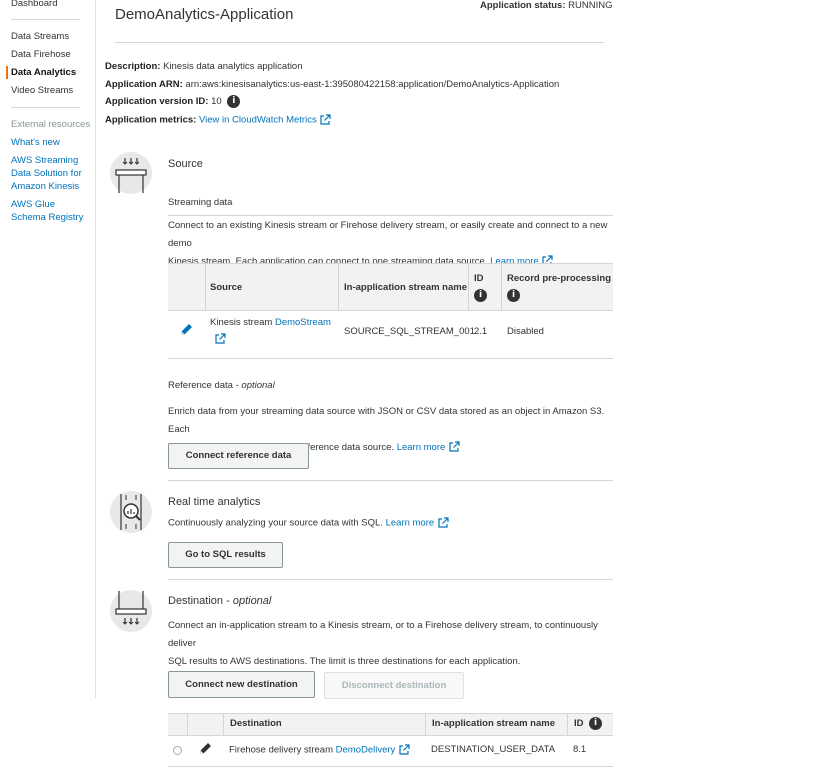 The height and width of the screenshot is (778, 824). What do you see at coordinates (493, 749) in the screenshot?
I see `destination-stream-name: DESTINATION_USER_DATA` at bounding box center [493, 749].